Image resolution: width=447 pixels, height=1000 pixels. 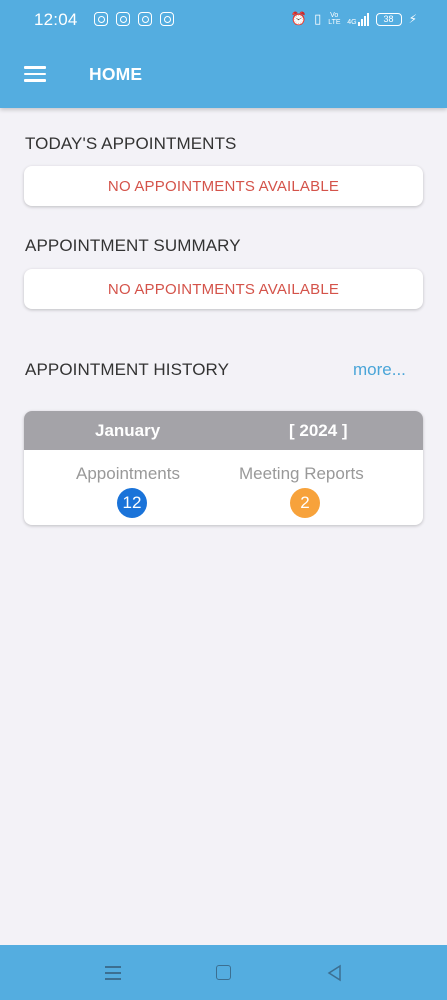 I want to click on todays-appointments-title: TODAY'S APPOINTMENTS, so click(x=131, y=143).